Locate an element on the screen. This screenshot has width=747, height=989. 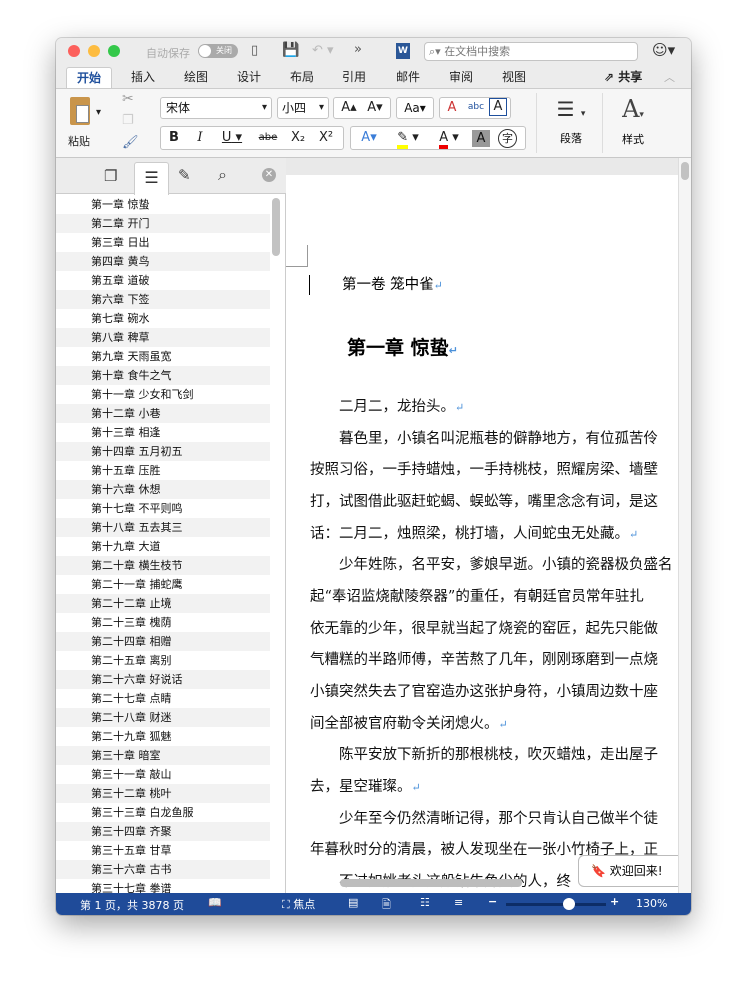
search-input: ⌕▾ 在文档中搜索 is located at coordinates (531, 51).